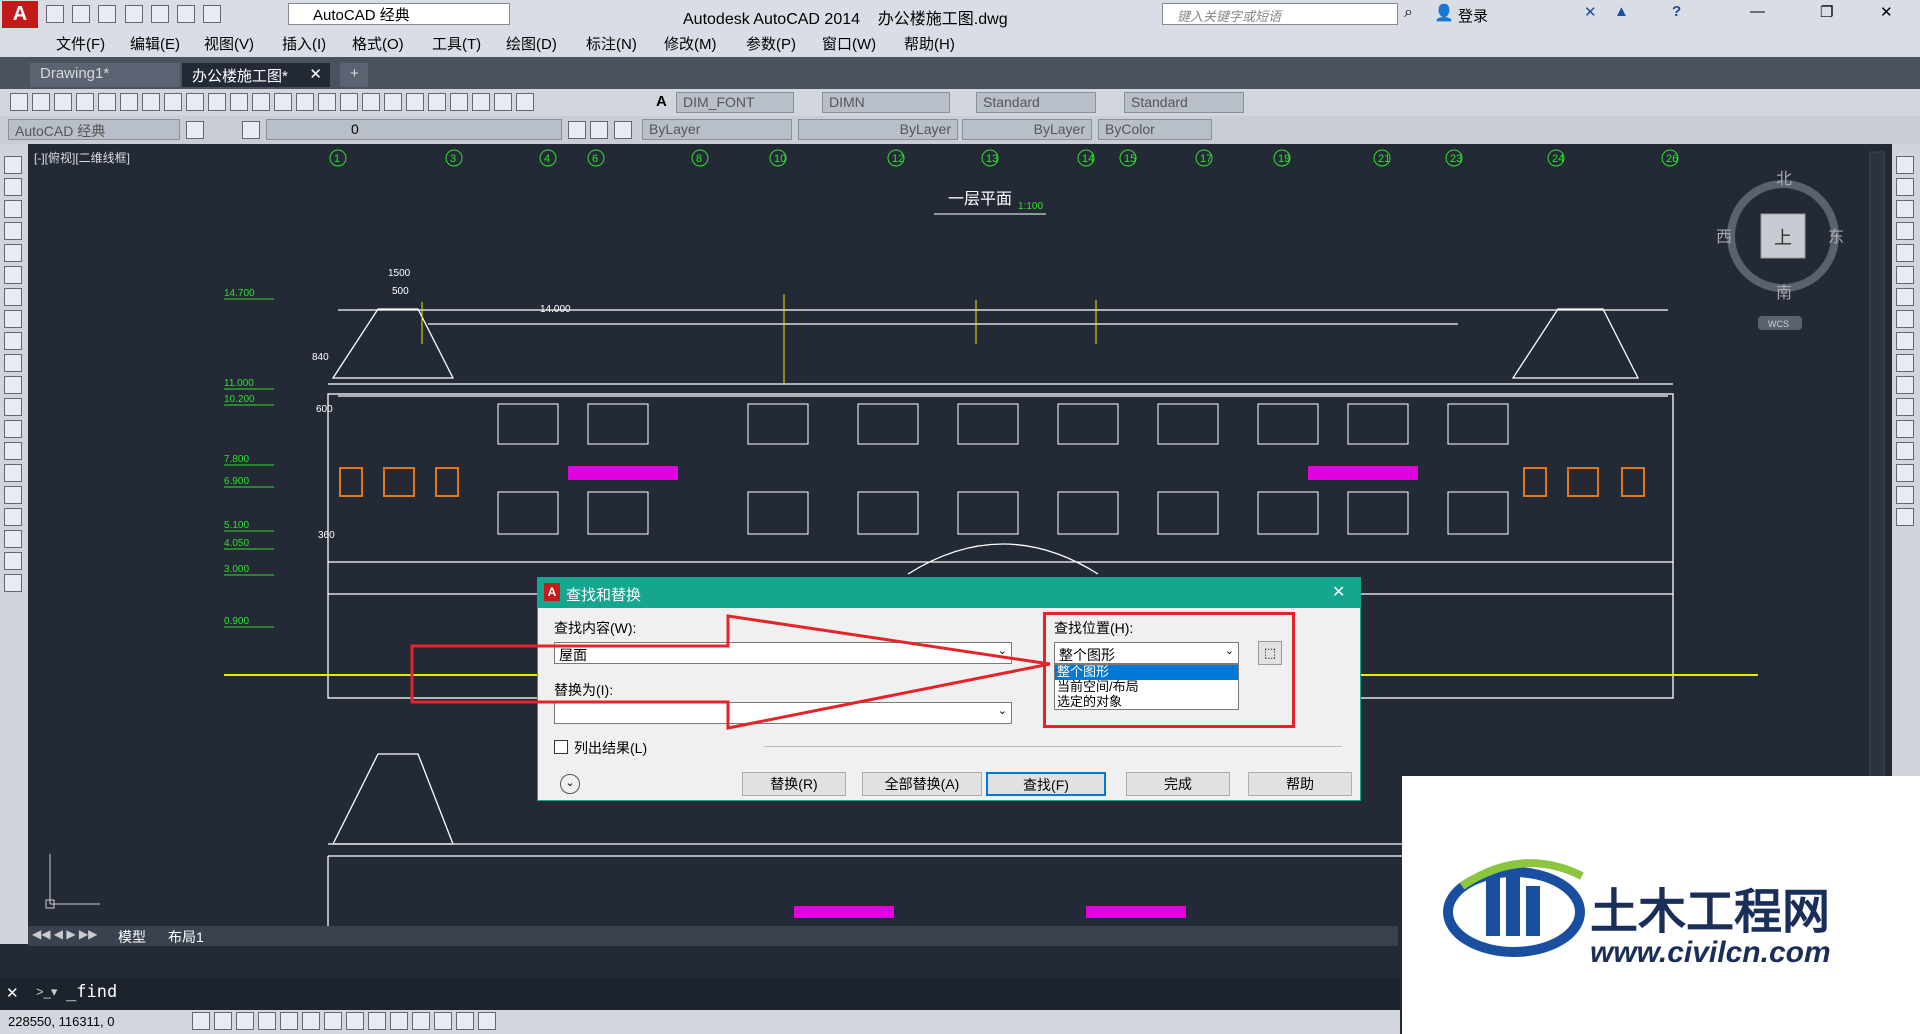 This screenshot has height=1034, width=1920. What do you see at coordinates (256, 75) in the screenshot?
I see `tab-office-drawing: 办公楼施工图* ✕` at bounding box center [256, 75].